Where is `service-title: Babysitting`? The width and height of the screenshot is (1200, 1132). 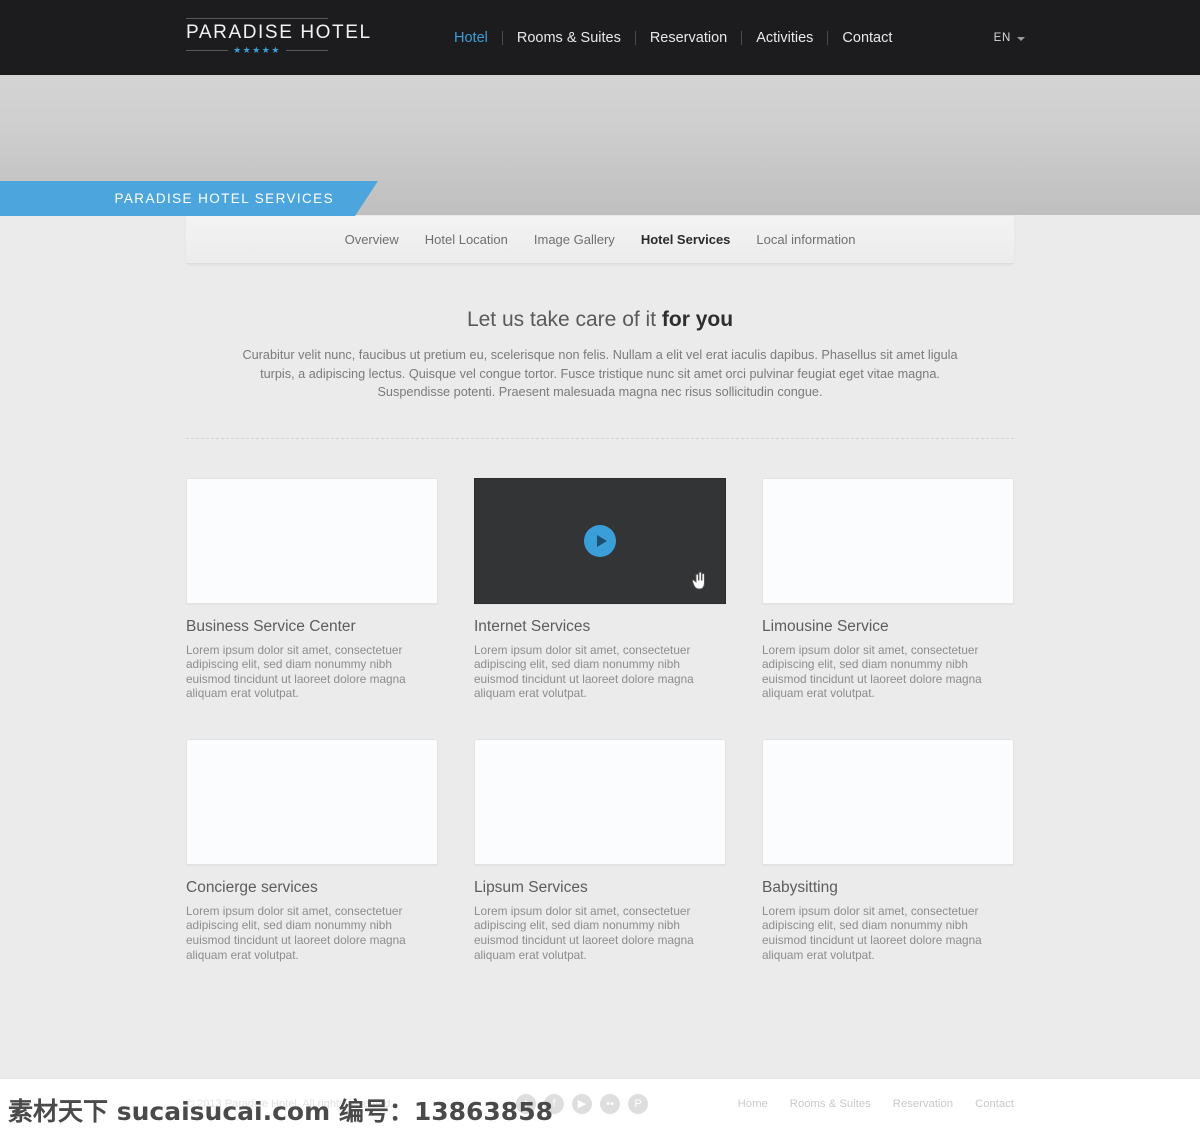
service-title: Babysitting is located at coordinates (800, 887).